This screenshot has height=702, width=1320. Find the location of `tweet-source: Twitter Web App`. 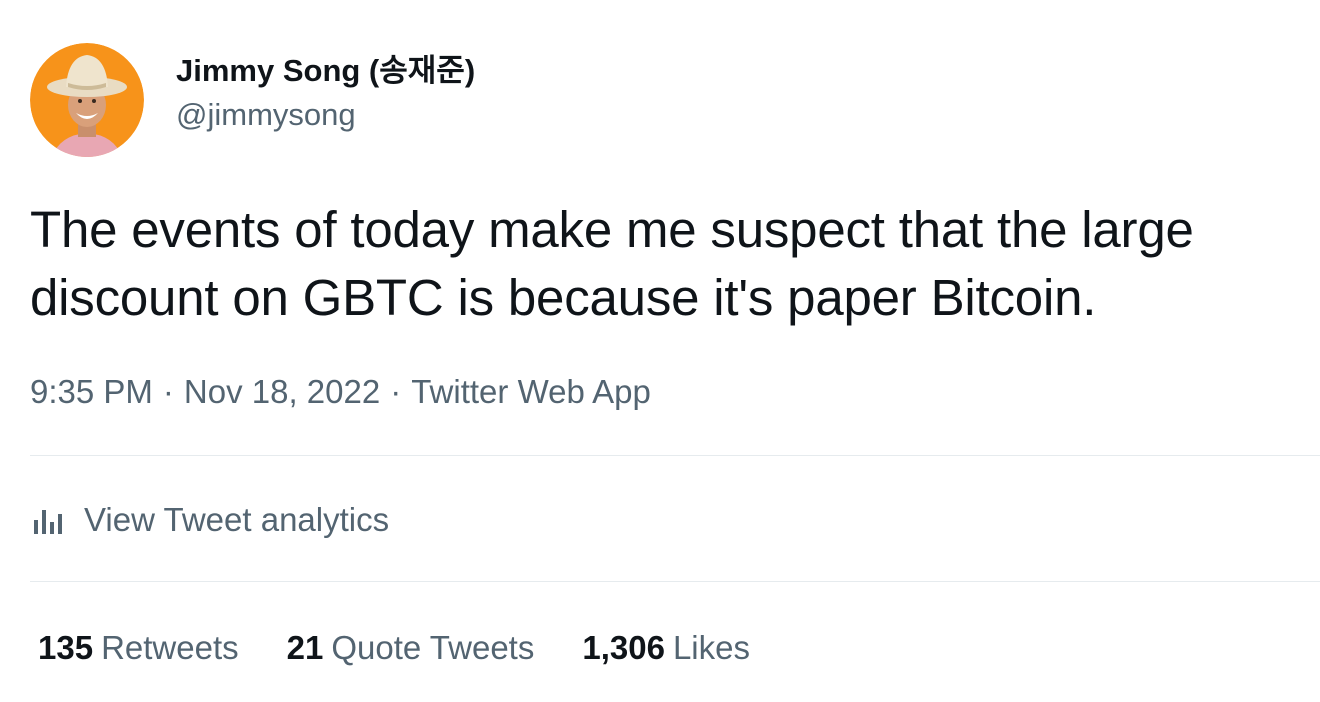

tweet-source: Twitter Web App is located at coordinates (531, 391).